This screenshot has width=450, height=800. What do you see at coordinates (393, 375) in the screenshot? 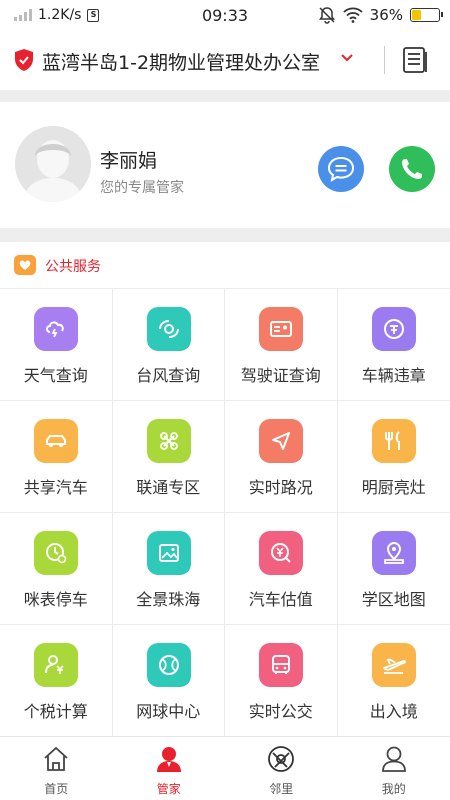
I see `service-label: 车辆违章` at bounding box center [393, 375].